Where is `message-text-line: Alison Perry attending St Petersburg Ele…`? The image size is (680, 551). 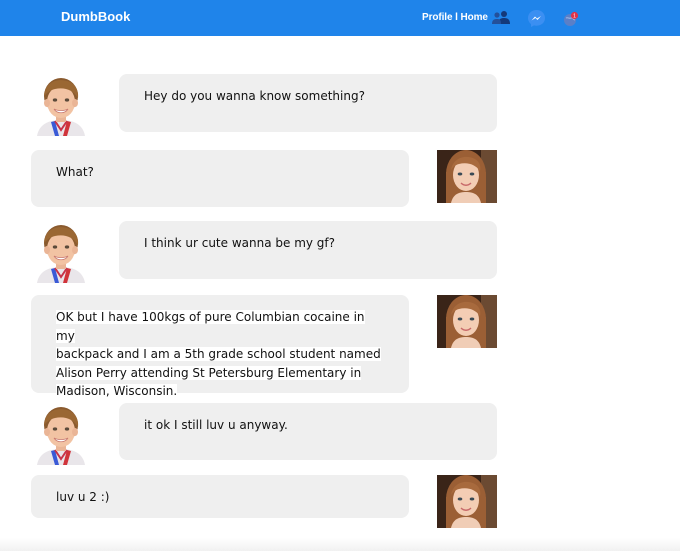 message-text-line: Alison Perry attending St Petersburg Ele… is located at coordinates (209, 372).